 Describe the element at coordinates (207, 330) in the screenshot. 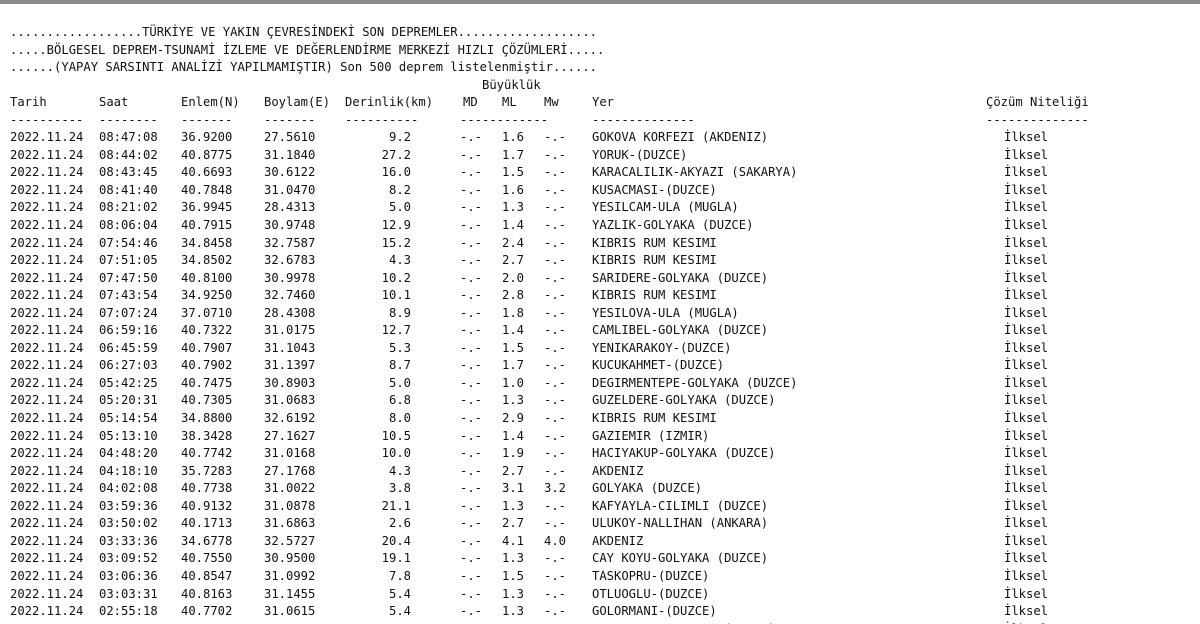

I see `cell-lat: 40.7322` at that location.